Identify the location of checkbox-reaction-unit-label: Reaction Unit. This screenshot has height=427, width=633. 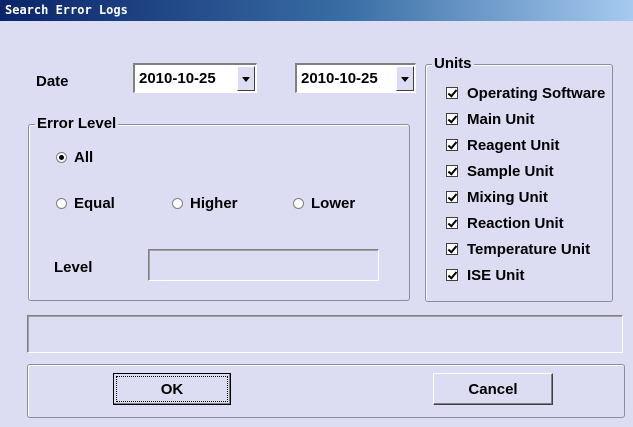
(515, 223).